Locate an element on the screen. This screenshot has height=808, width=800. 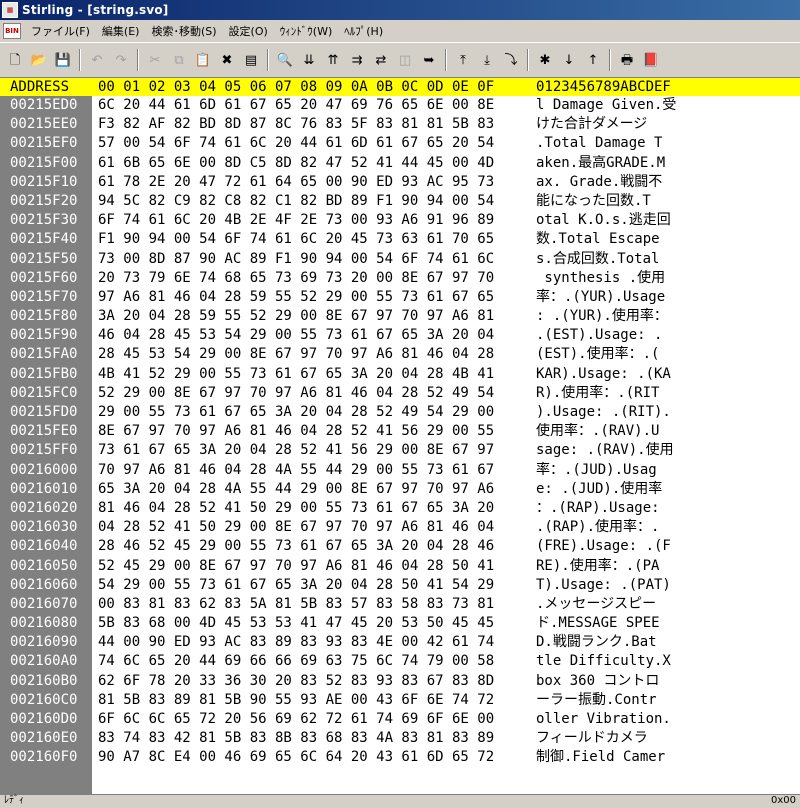
compare-icon: ◫ is located at coordinates (405, 60).